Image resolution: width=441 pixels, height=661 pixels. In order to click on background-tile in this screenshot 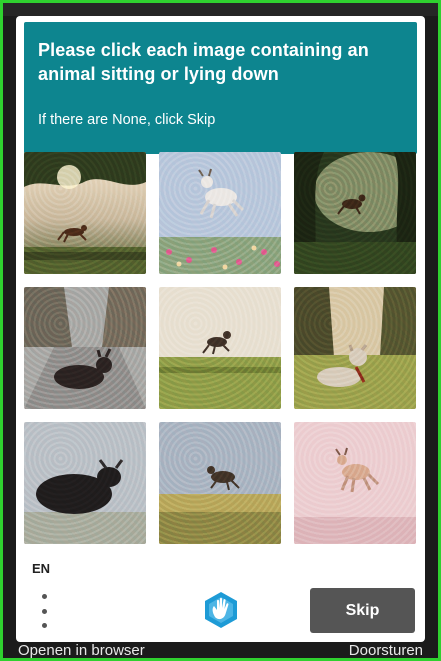, I will do `click(220, 8)`.